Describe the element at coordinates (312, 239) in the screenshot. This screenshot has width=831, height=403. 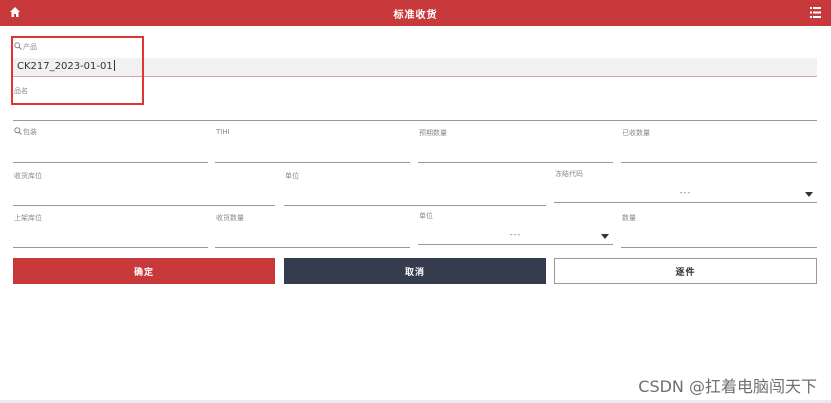
I see `receiving-qty-input` at that location.